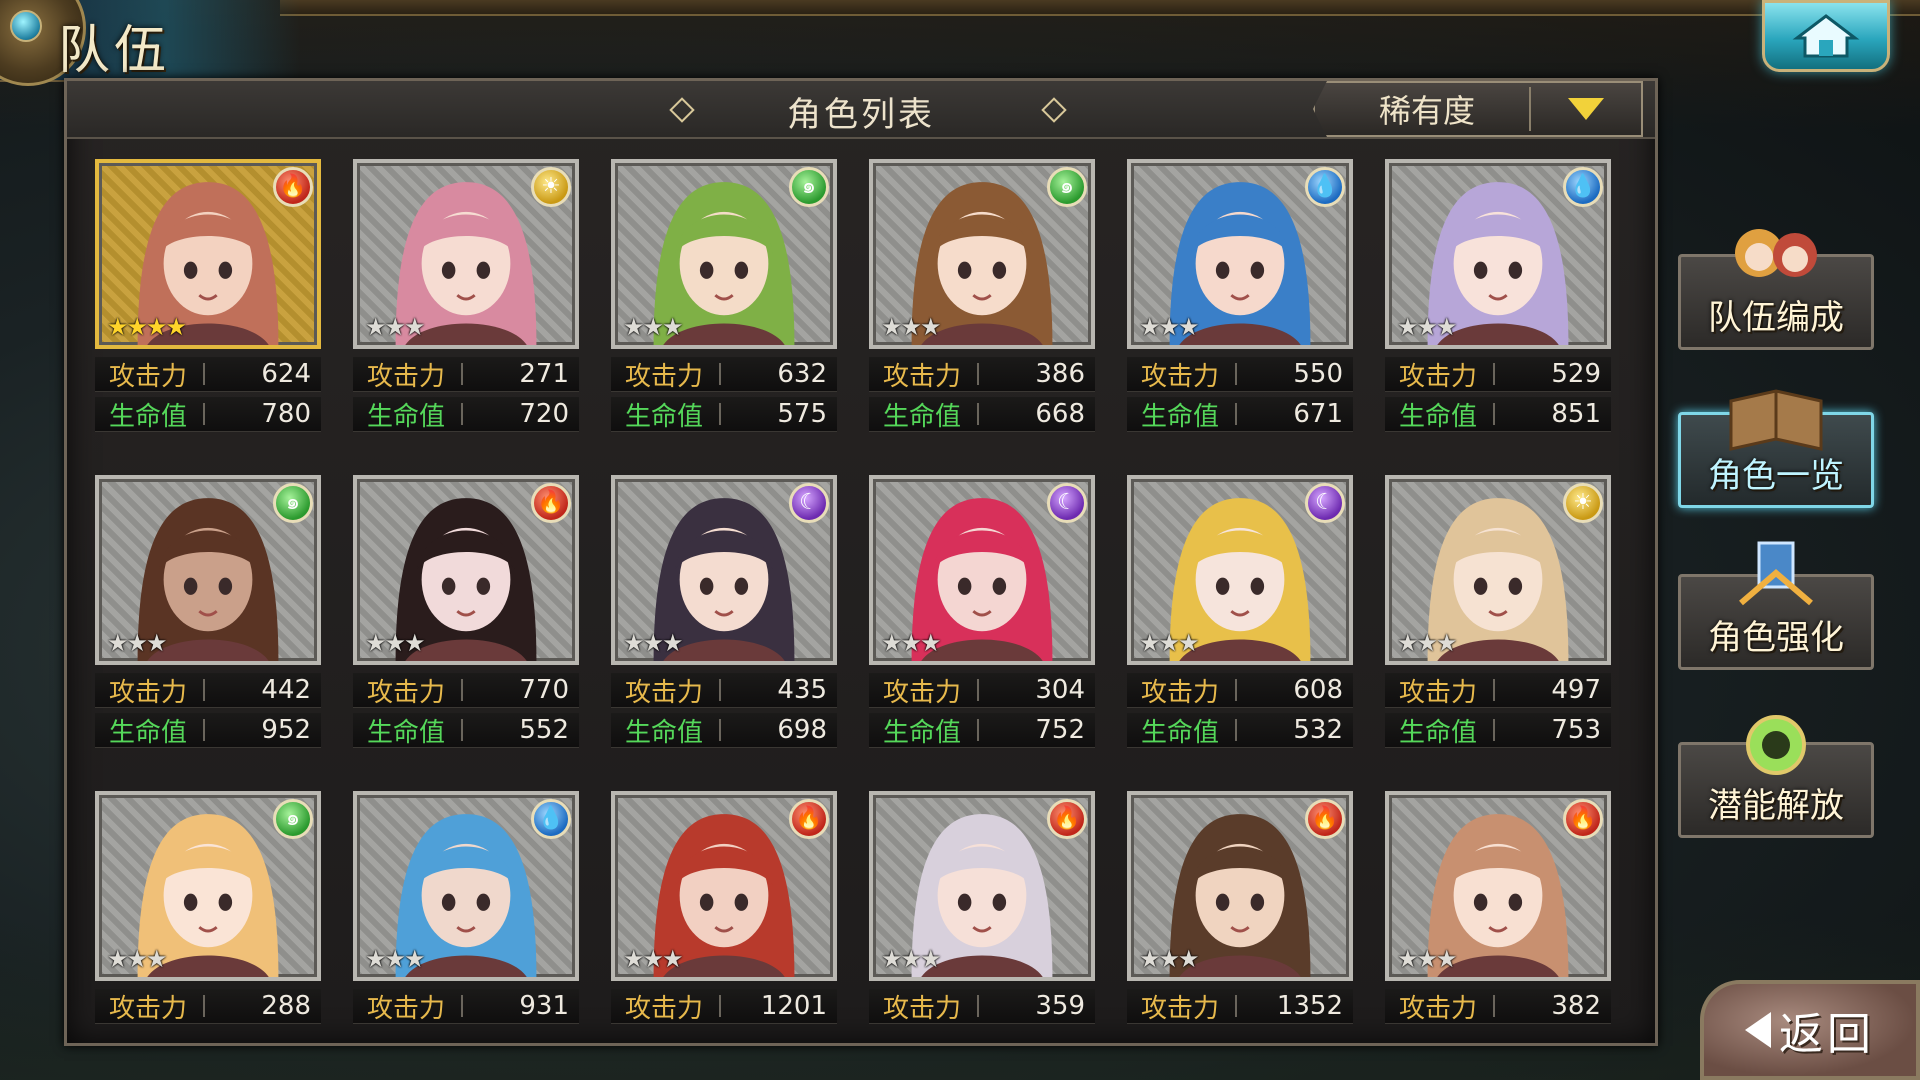 The width and height of the screenshot is (1920, 1080). Describe the element at coordinates (793, 1006) in the screenshot. I see `attack-value: 1201` at that location.